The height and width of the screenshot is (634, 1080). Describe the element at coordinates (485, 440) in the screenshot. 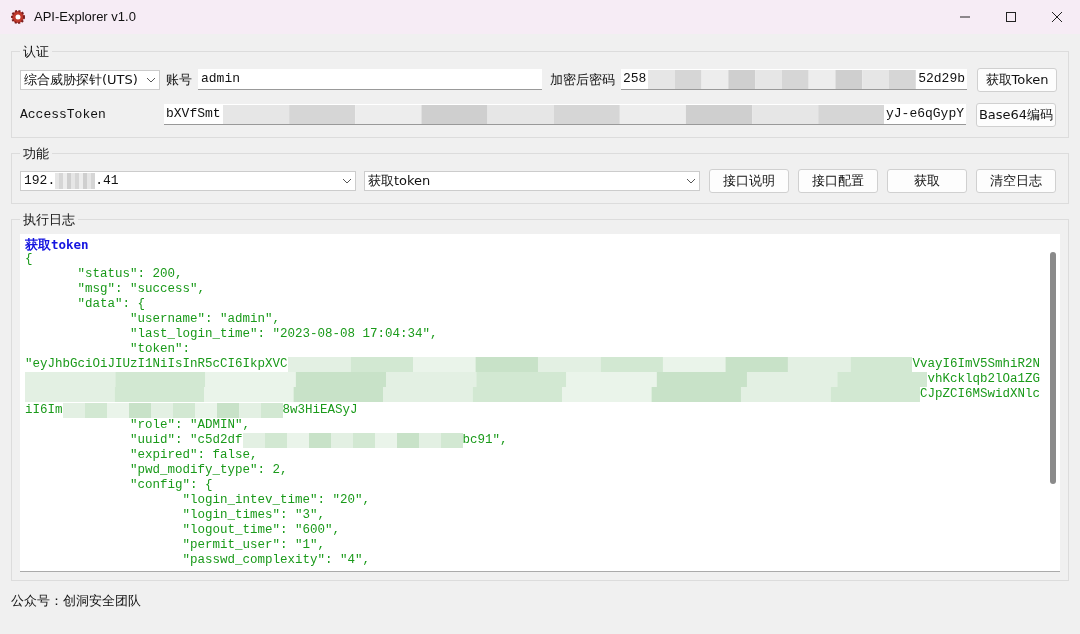

I see `log-line: bc91",` at that location.